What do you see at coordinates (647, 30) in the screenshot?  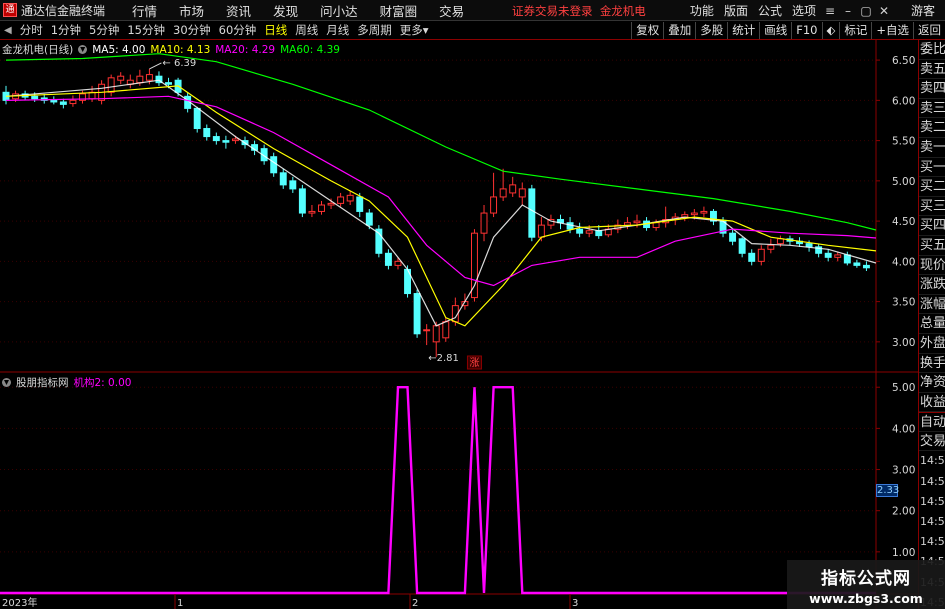 I see `adjust-button: 复权` at bounding box center [647, 30].